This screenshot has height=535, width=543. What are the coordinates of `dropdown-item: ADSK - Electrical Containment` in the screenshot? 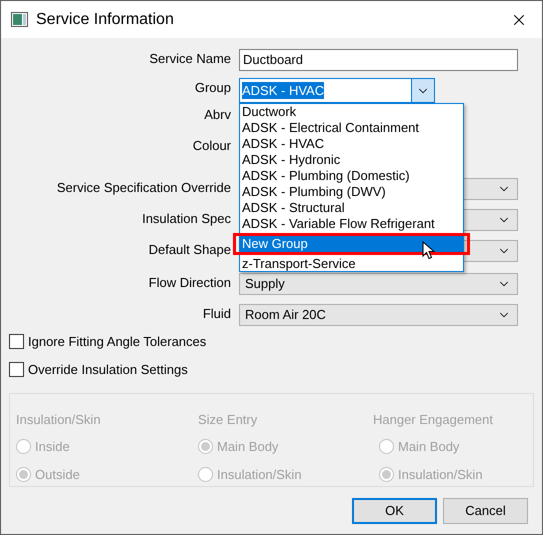 It's located at (351, 128).